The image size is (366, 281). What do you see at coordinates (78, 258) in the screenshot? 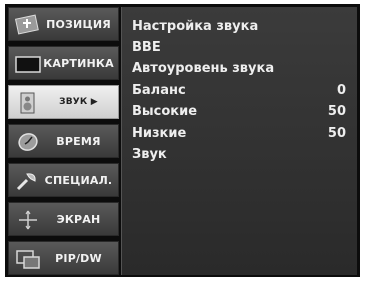
I see `sidebar-item-label: PIP/DW` at bounding box center [78, 258].